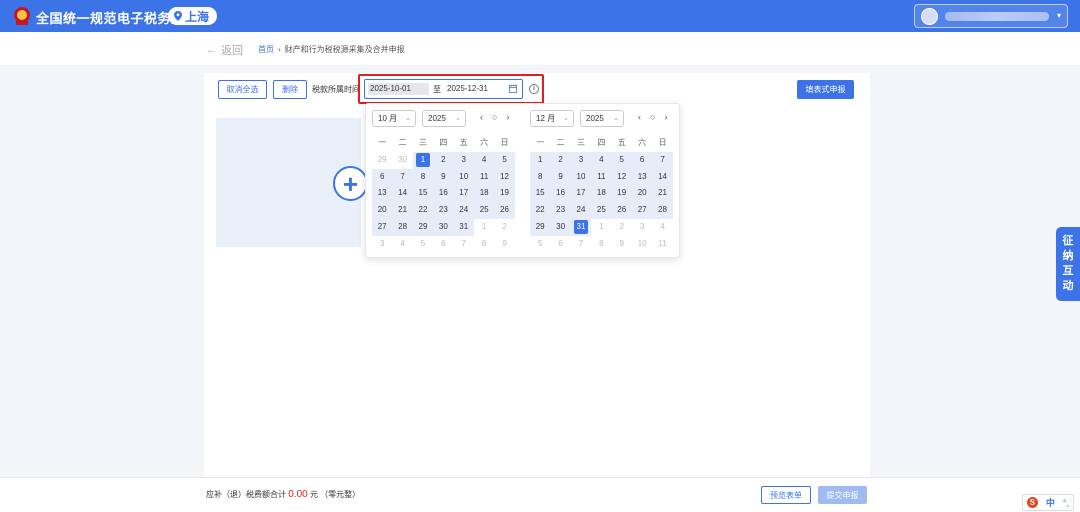  What do you see at coordinates (602, 118) in the screenshot?
I see `right-year-select: 2025 ⌄` at bounding box center [602, 118].